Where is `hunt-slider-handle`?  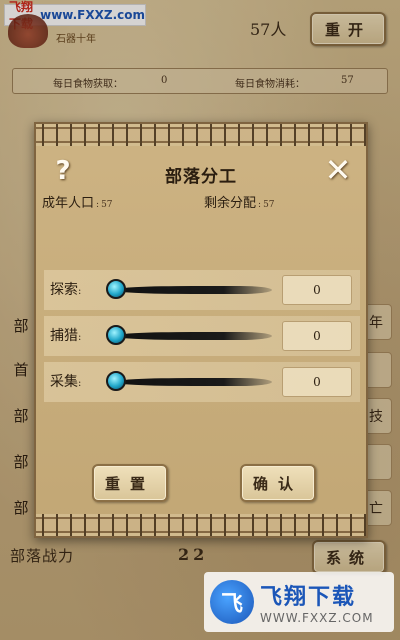
hunt-slider-handle is located at coordinates (116, 335).